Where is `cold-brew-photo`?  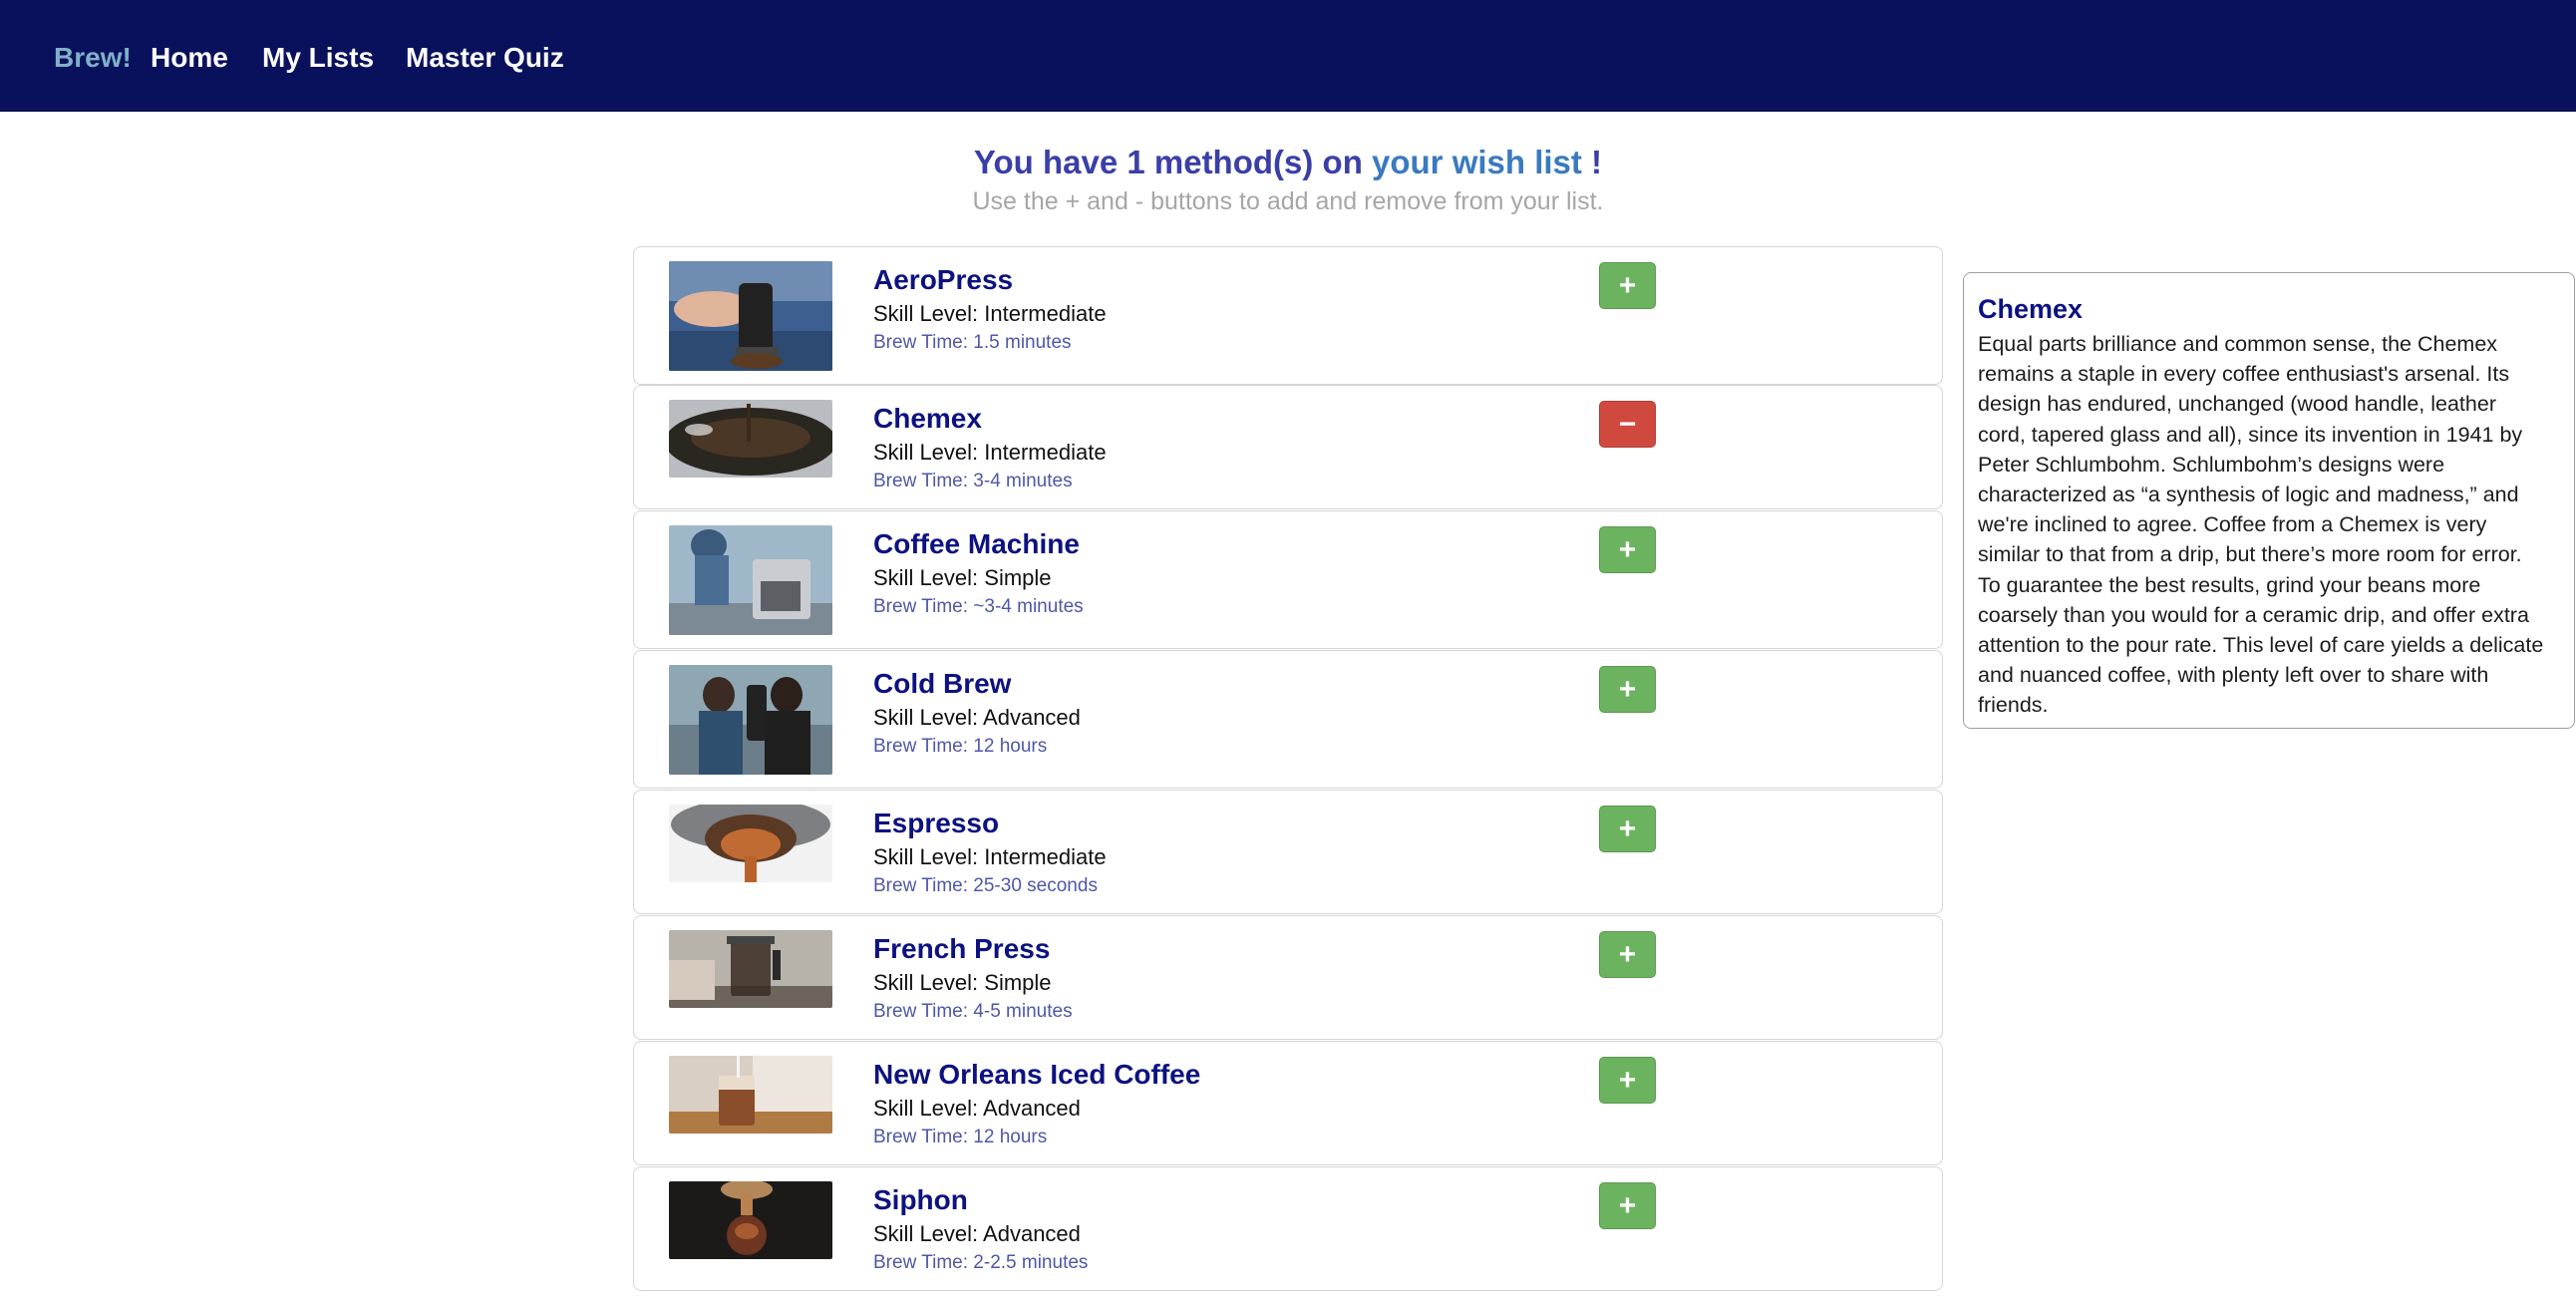 cold-brew-photo is located at coordinates (750, 720).